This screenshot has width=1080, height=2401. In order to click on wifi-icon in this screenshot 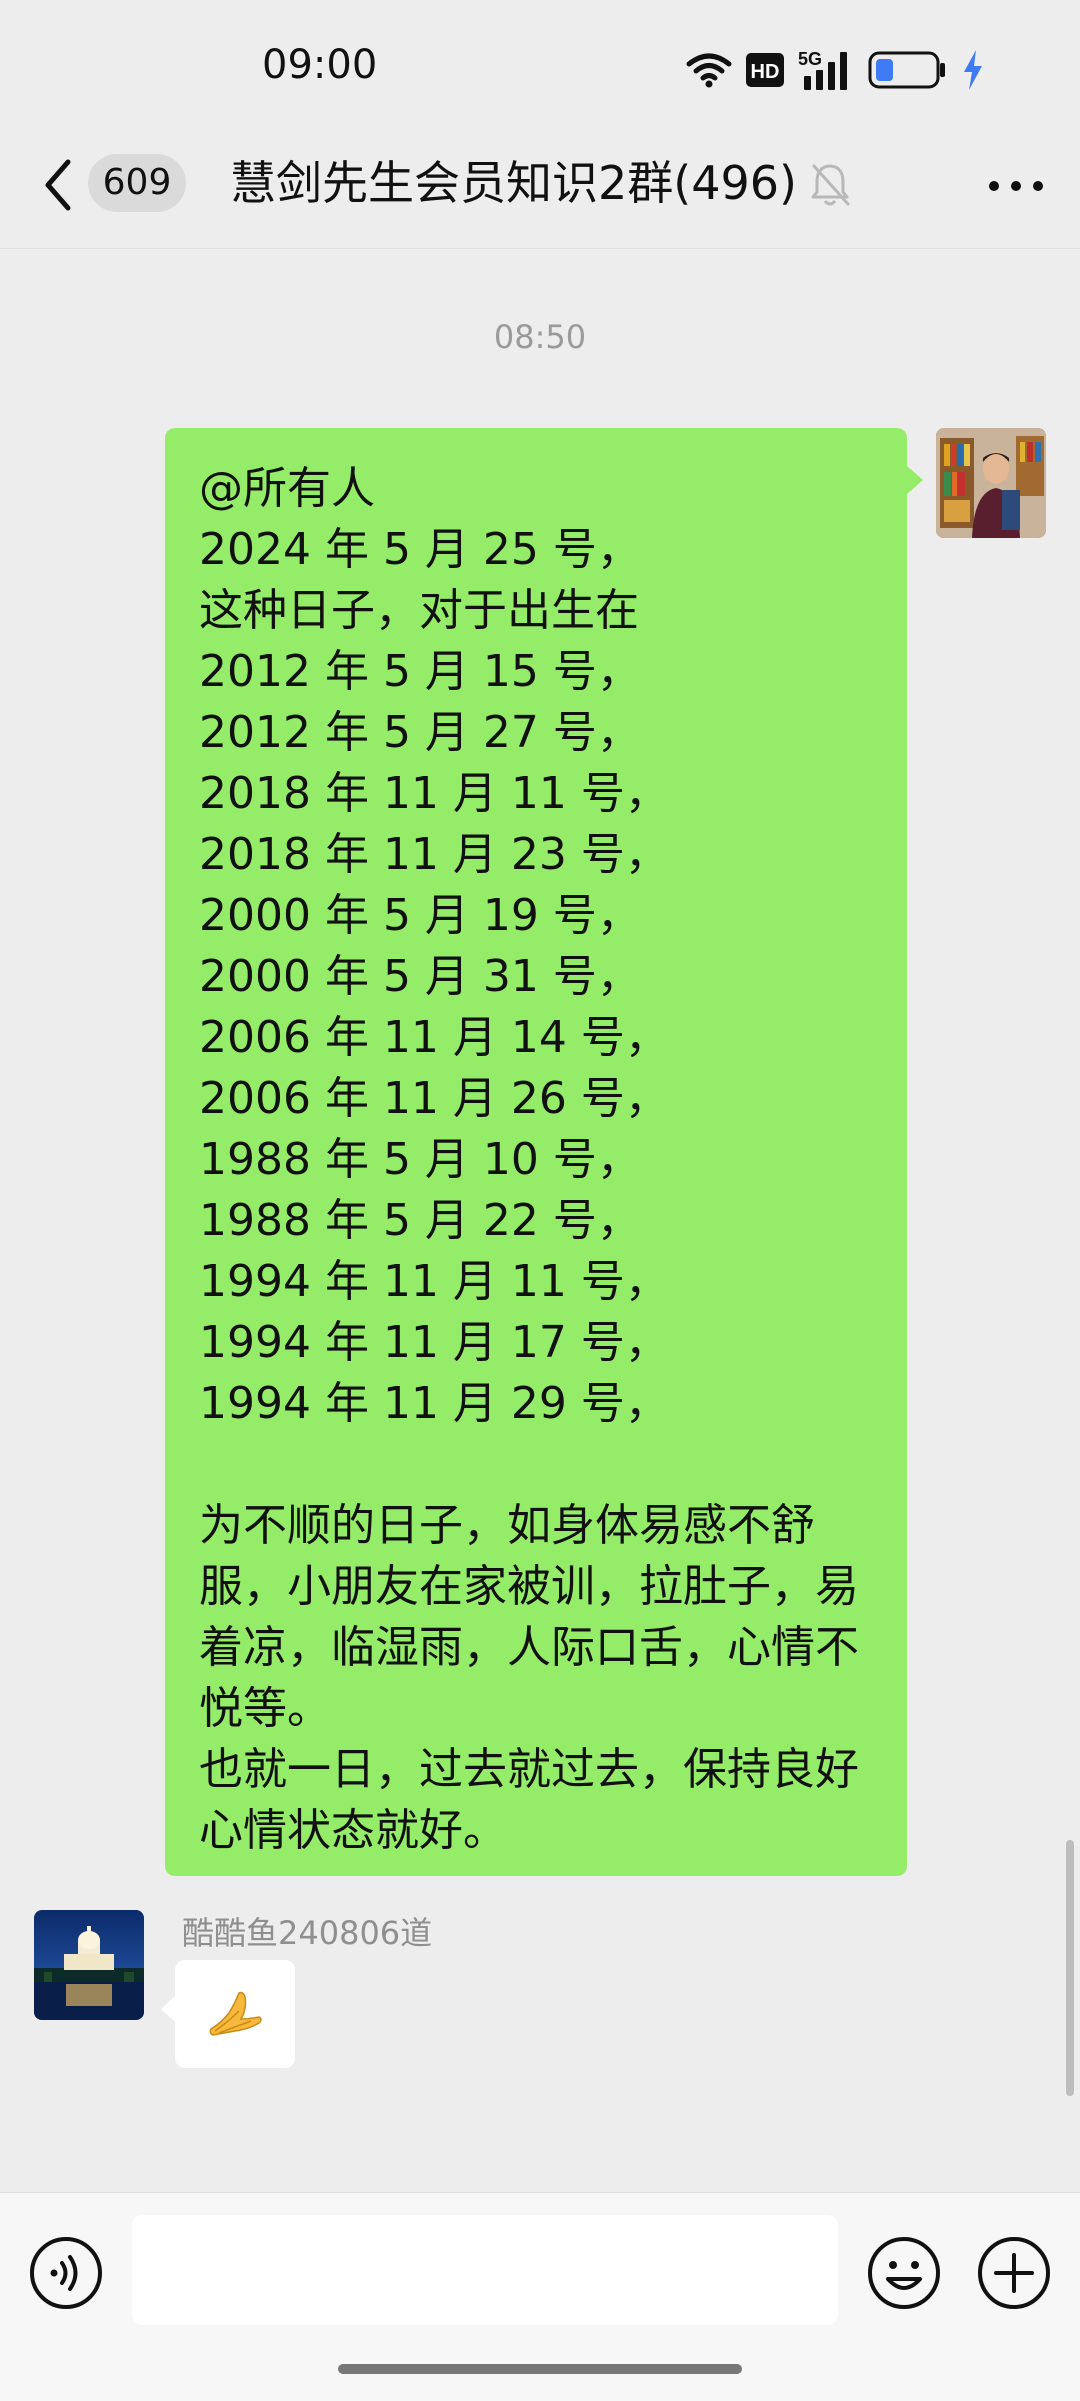, I will do `click(709, 70)`.